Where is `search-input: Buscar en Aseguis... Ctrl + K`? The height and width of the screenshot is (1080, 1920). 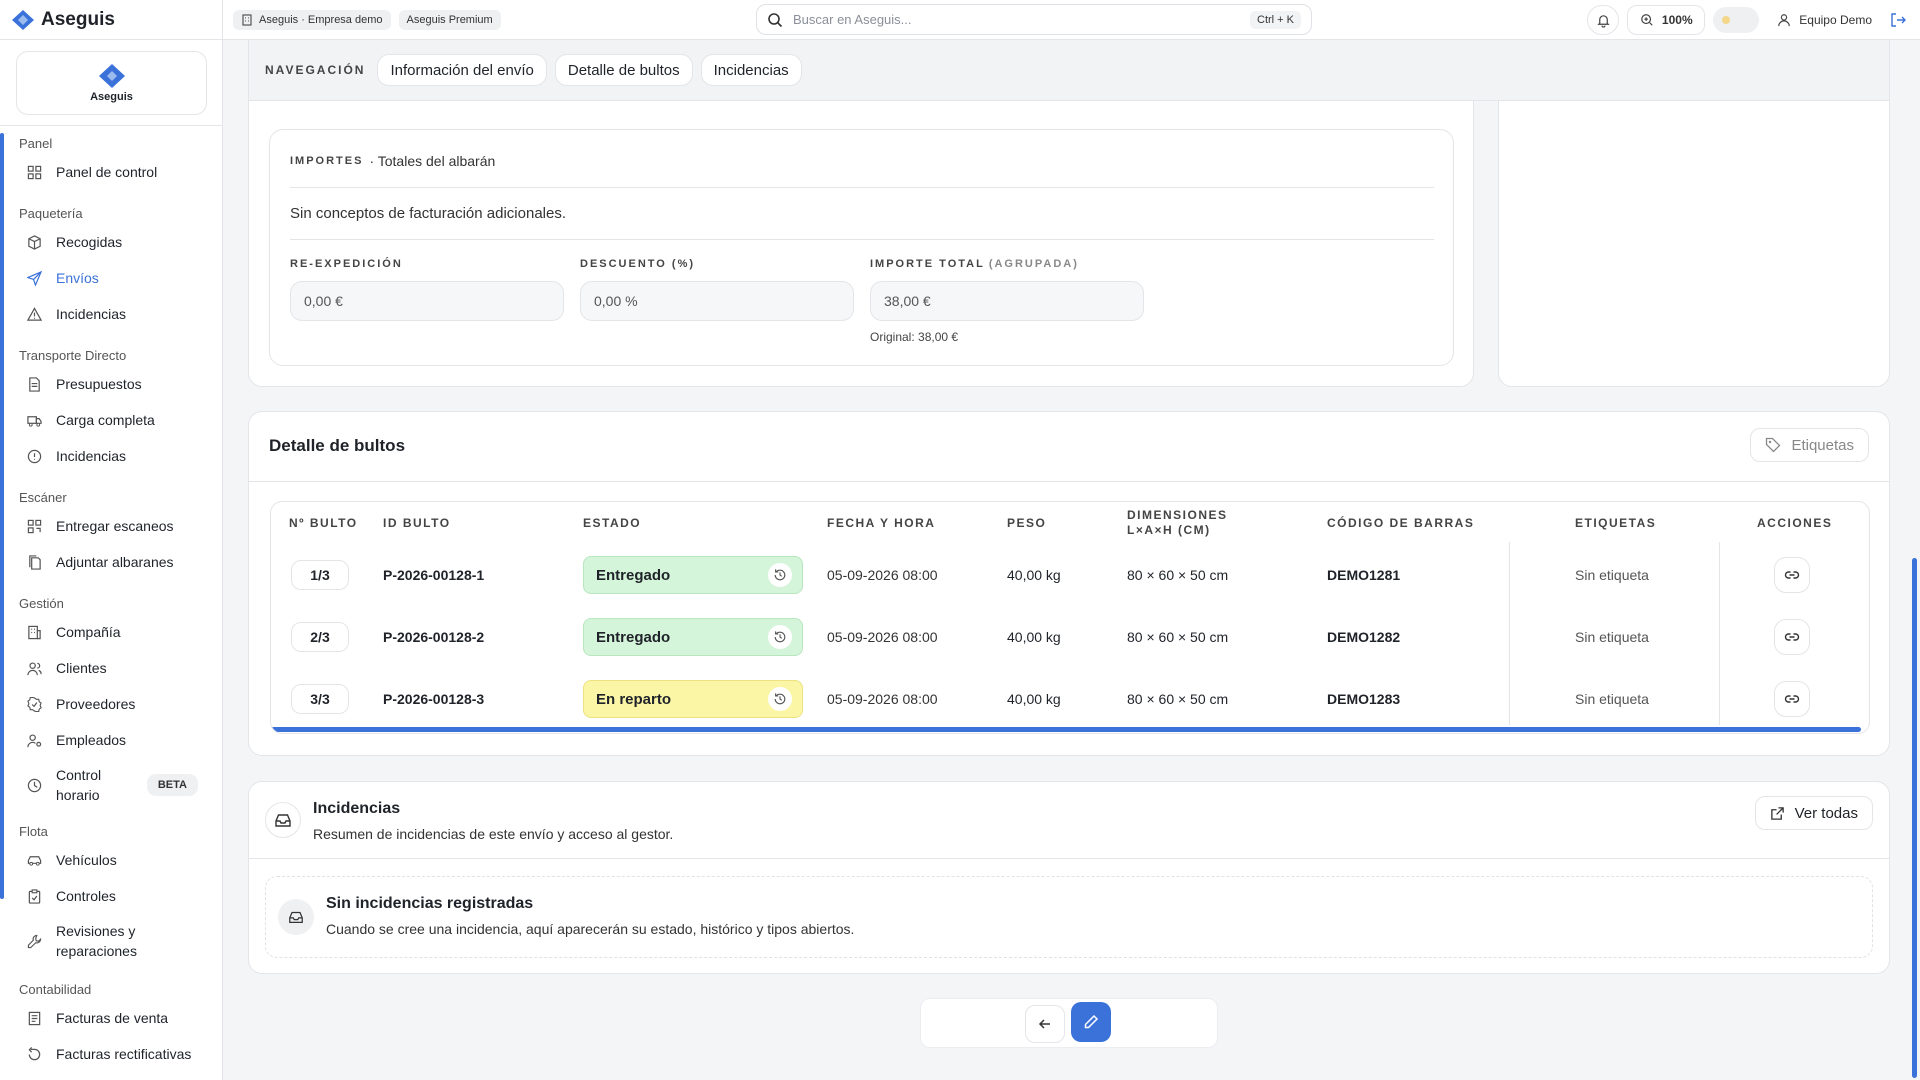
search-input: Buscar en Aseguis... Ctrl + K is located at coordinates (1034, 19).